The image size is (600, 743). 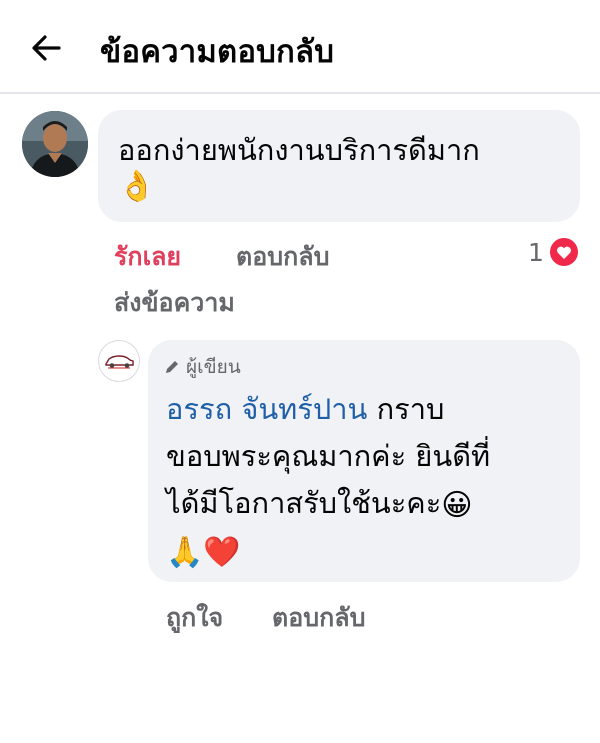 I want to click on car-logo-icon, so click(x=119, y=362).